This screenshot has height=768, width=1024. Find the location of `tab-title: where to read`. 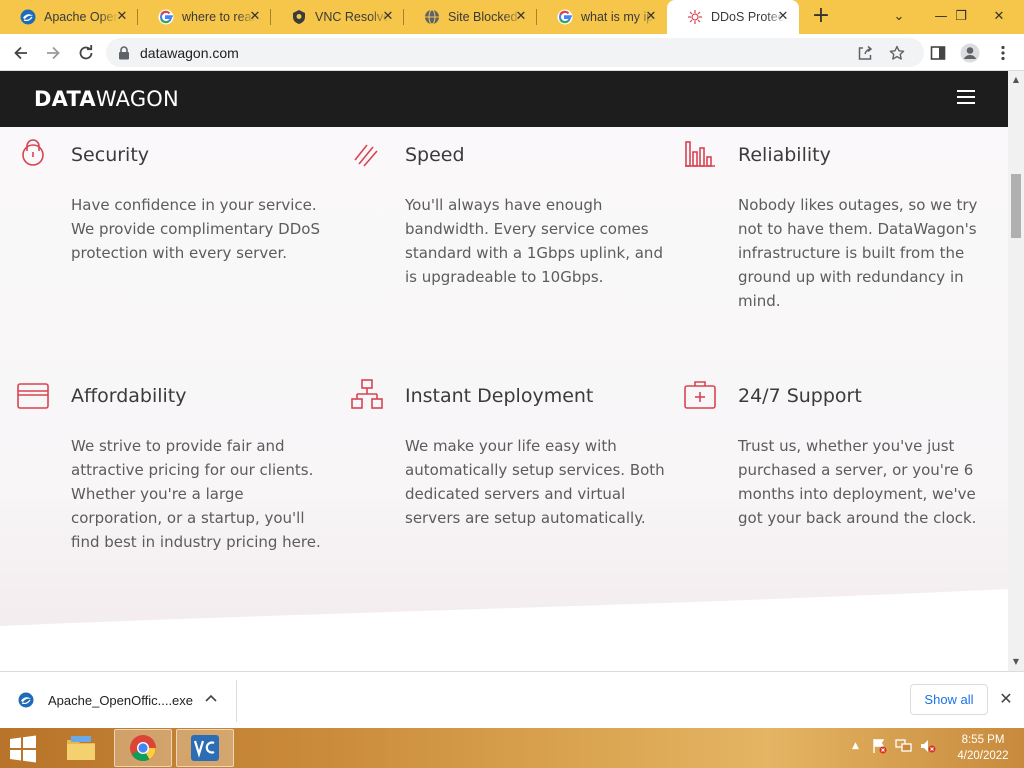

tab-title: where to read is located at coordinates (219, 17).